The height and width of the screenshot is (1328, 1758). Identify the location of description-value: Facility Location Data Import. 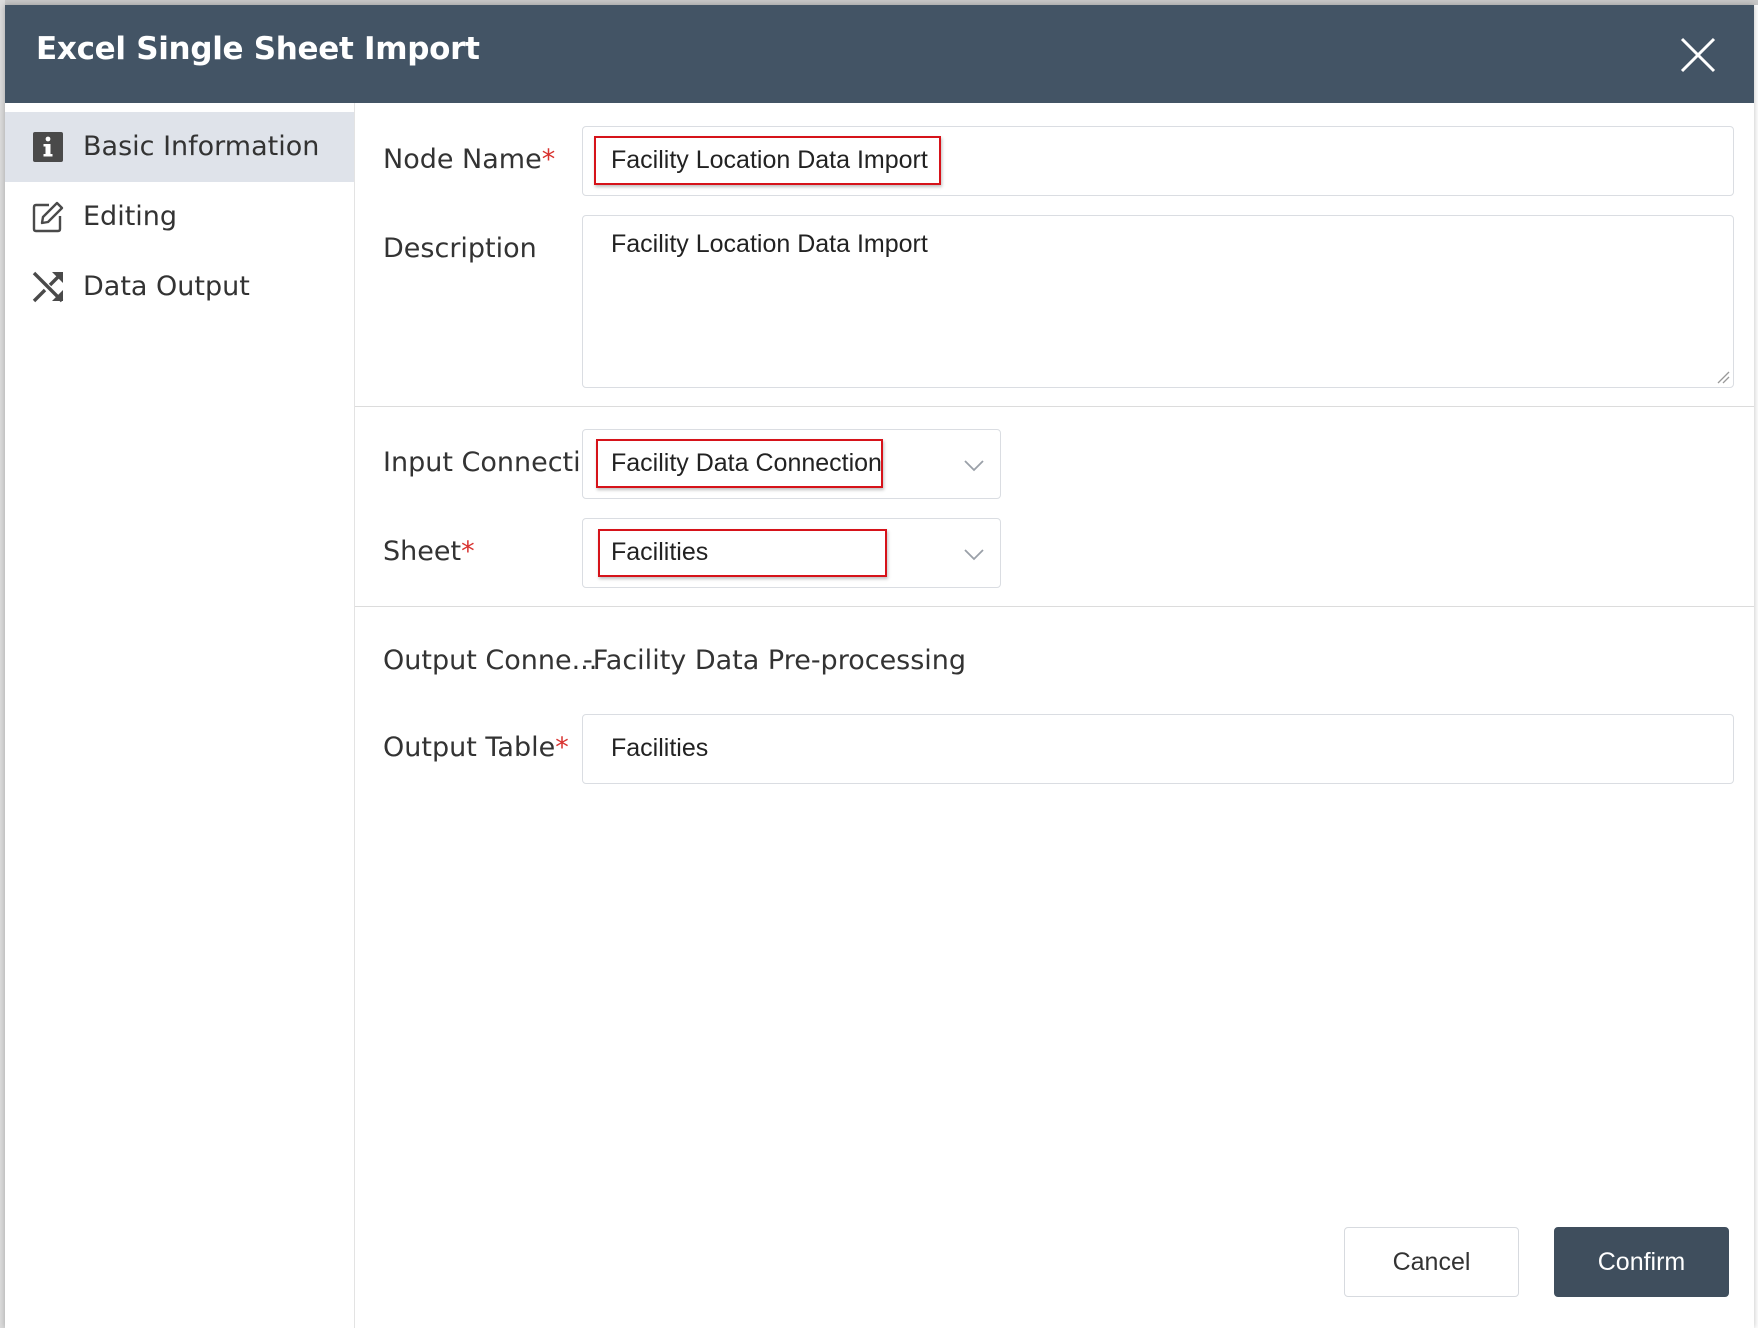
(769, 244).